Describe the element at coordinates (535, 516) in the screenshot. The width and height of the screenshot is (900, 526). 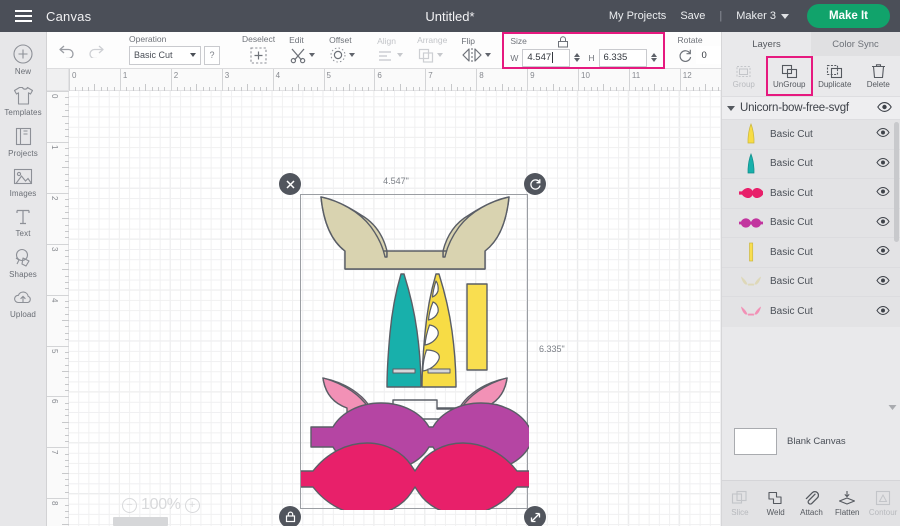
I see `resize-handle` at that location.